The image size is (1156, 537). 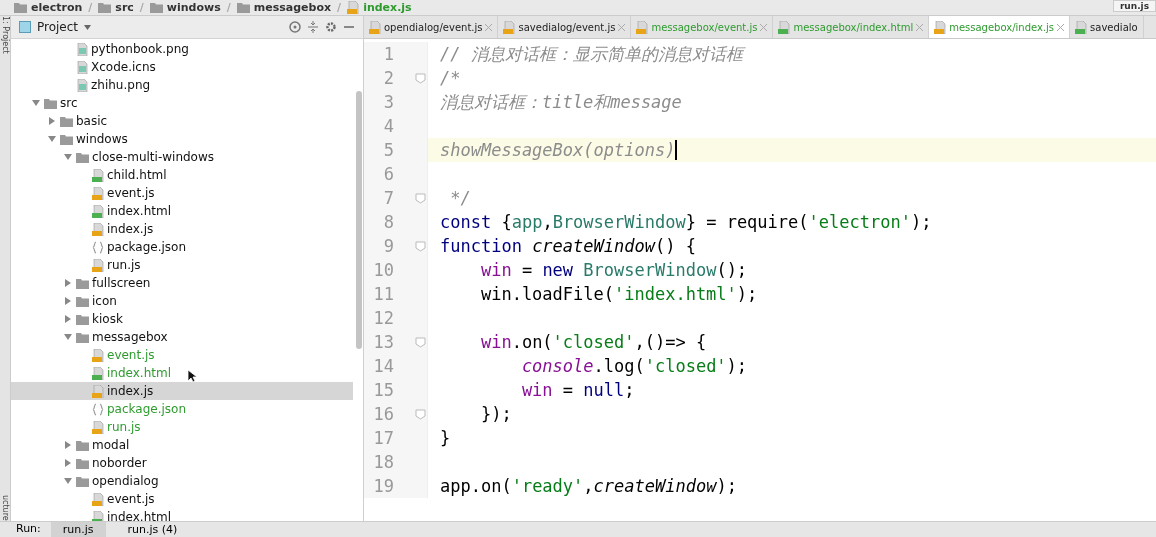 What do you see at coordinates (130, 229) in the screenshot?
I see `file-name: index.js` at bounding box center [130, 229].